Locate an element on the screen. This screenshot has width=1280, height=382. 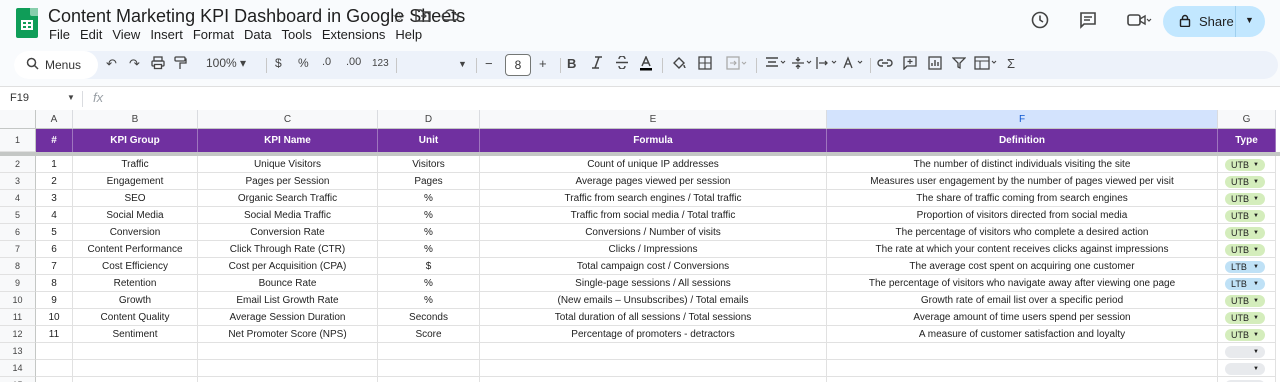
share-dropdown-icon: ▼ is located at coordinates (1249, 20).